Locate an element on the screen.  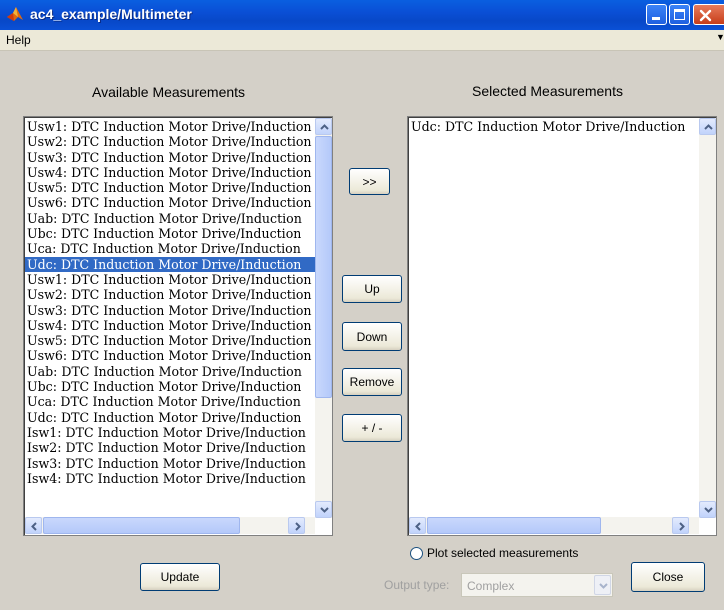
selected-items: Udc: DTC Induction Motor Drive/Induction is located at coordinates (554, 126).